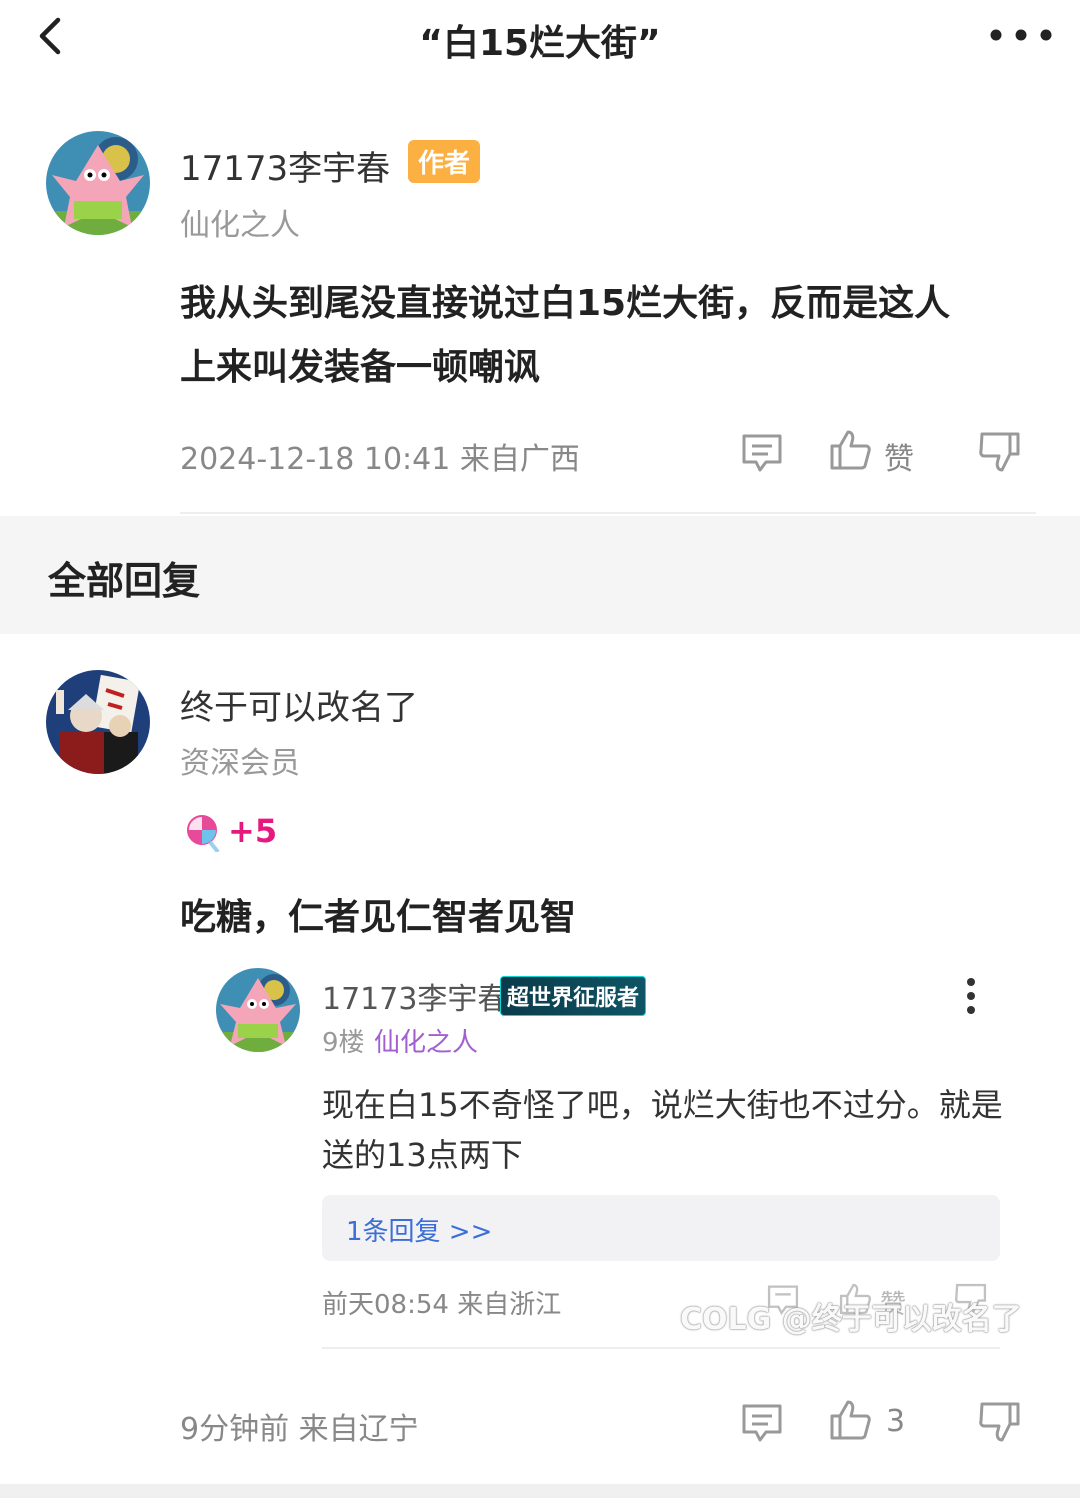  What do you see at coordinates (204, 834) in the screenshot?
I see `candy-icon` at bounding box center [204, 834].